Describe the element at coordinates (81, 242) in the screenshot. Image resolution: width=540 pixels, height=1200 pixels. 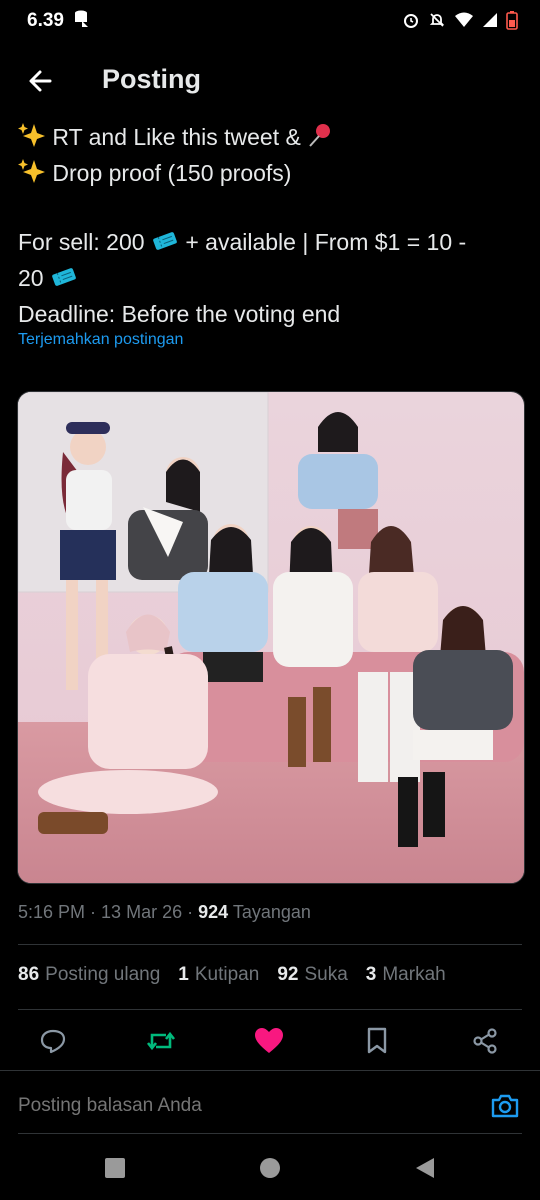
I see `tweet-line-3a: For sell: 200` at that location.